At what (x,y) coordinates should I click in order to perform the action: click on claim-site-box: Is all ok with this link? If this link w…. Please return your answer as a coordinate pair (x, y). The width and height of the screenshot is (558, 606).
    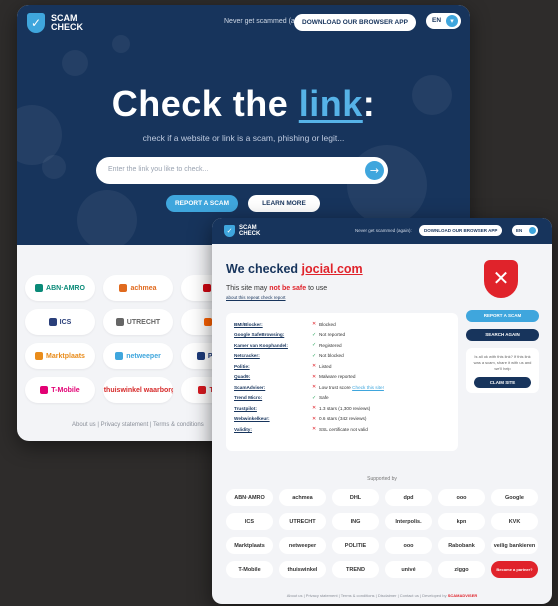
    Looking at the image, I should click on (502, 370).